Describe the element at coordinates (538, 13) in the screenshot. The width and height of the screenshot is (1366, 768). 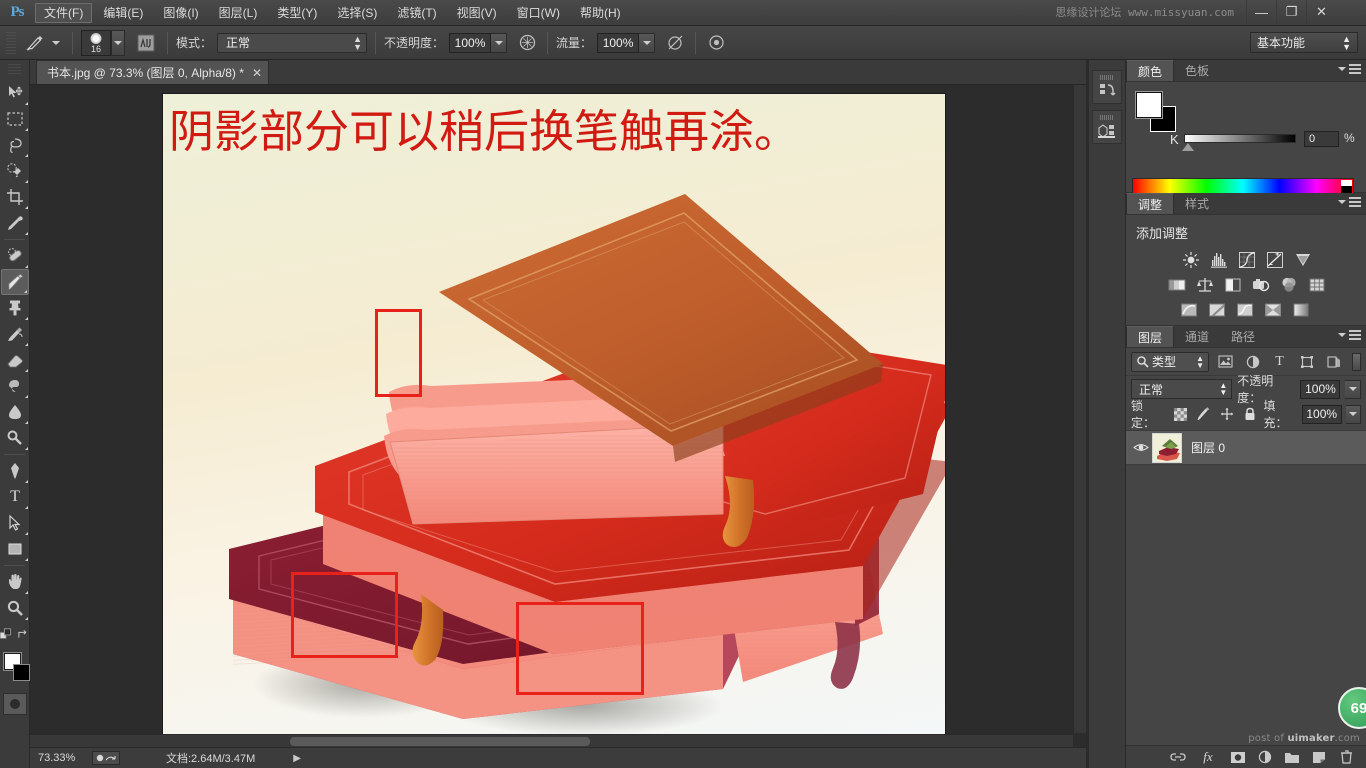
I see `menu-window: 窗口(W)` at that location.